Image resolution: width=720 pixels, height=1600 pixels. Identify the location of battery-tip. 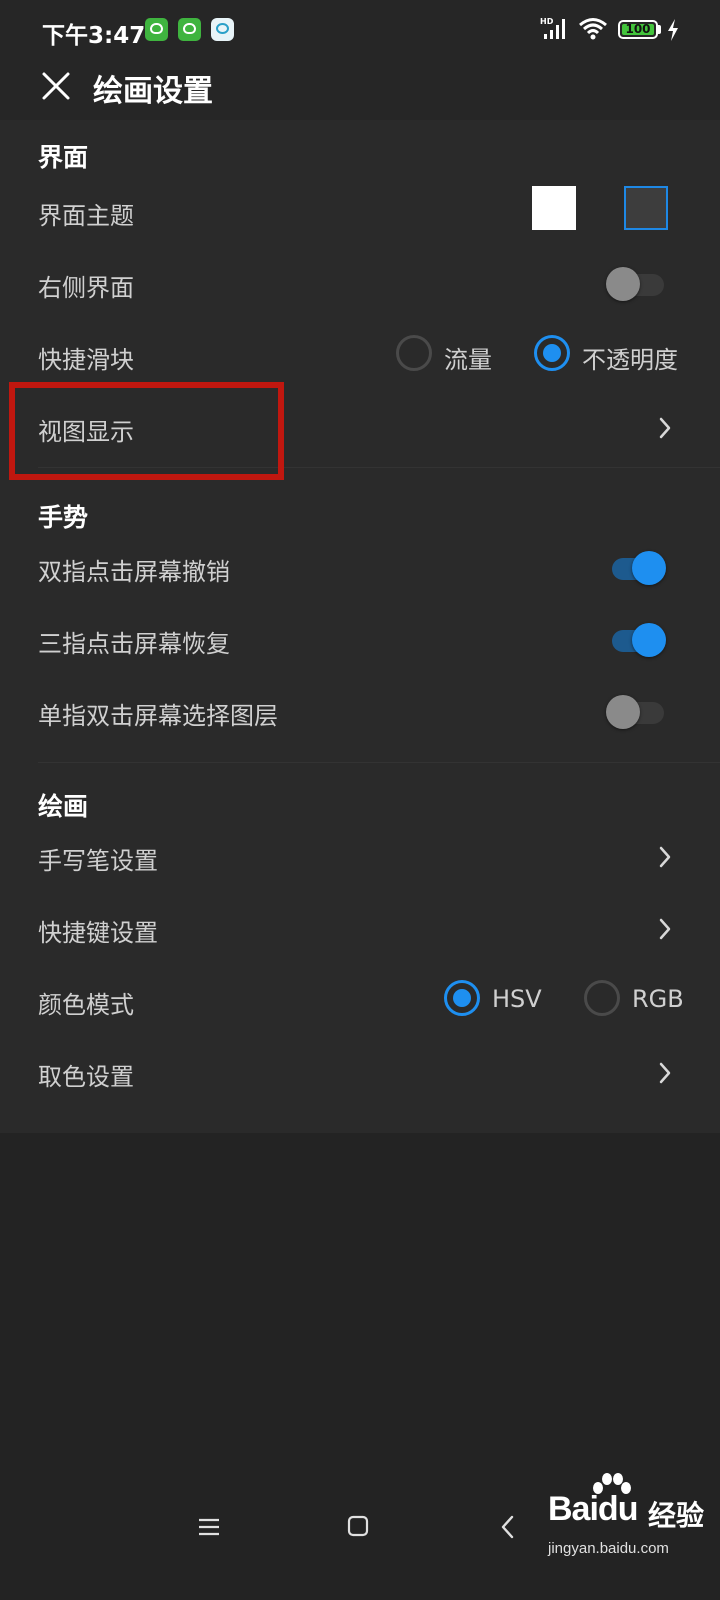
(659, 29).